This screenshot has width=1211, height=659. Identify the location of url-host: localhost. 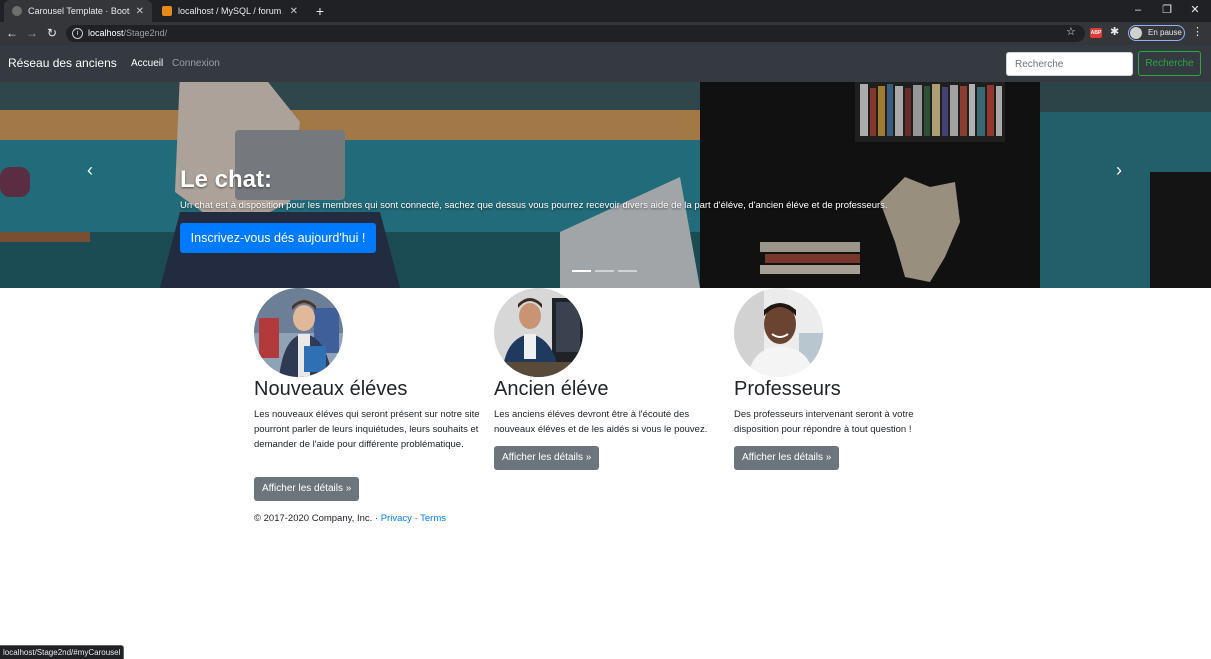
(106, 33).